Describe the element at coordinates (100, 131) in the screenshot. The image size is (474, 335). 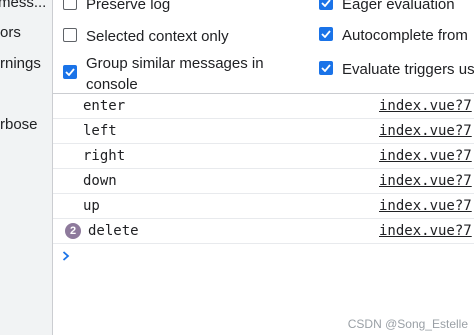
I see `console-message-text: left` at that location.